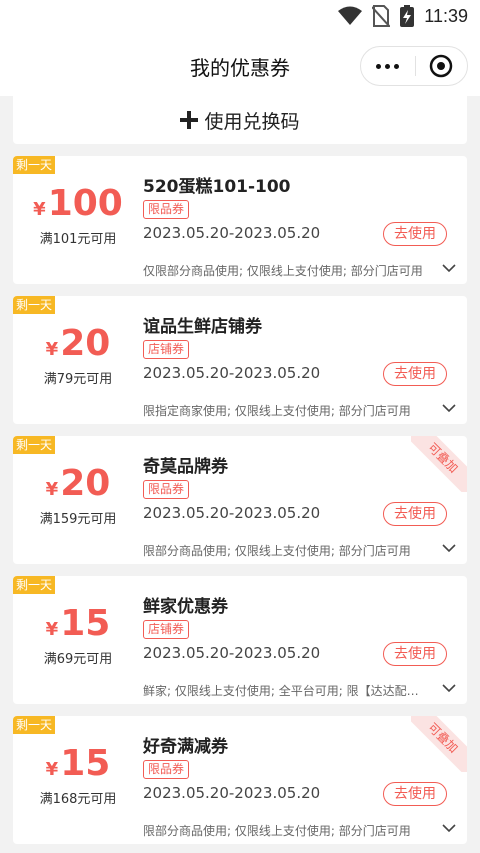 The image size is (480, 853). I want to click on redeem-code-button: 使用兑换码, so click(240, 120).